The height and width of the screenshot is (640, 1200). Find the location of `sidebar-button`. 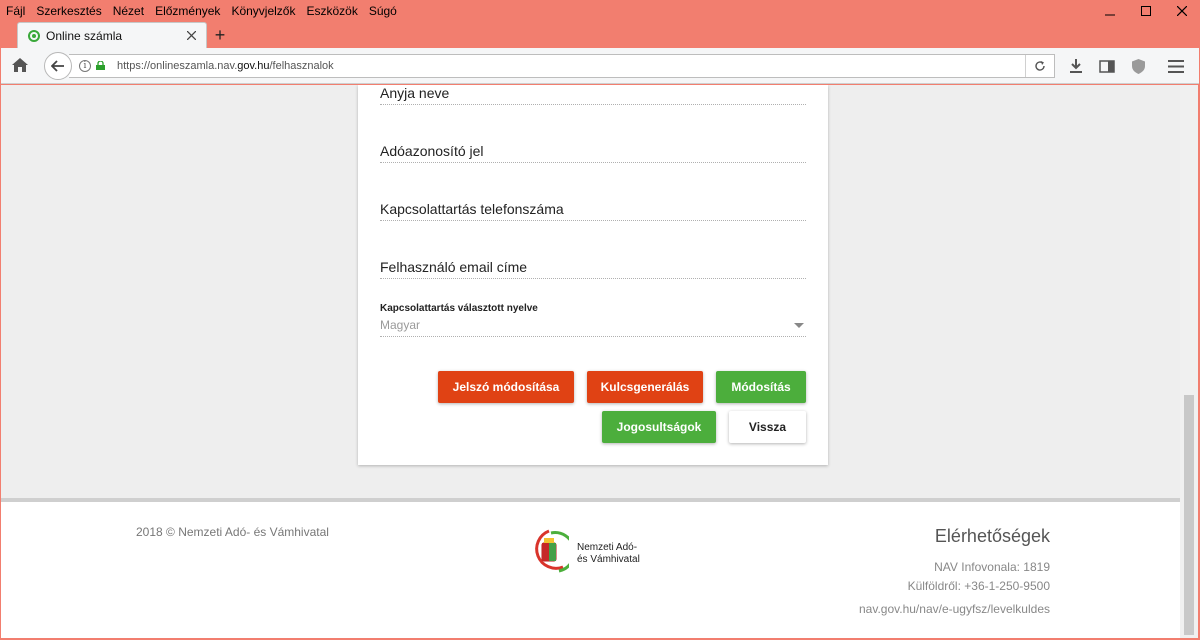

sidebar-button is located at coordinates (1107, 66).